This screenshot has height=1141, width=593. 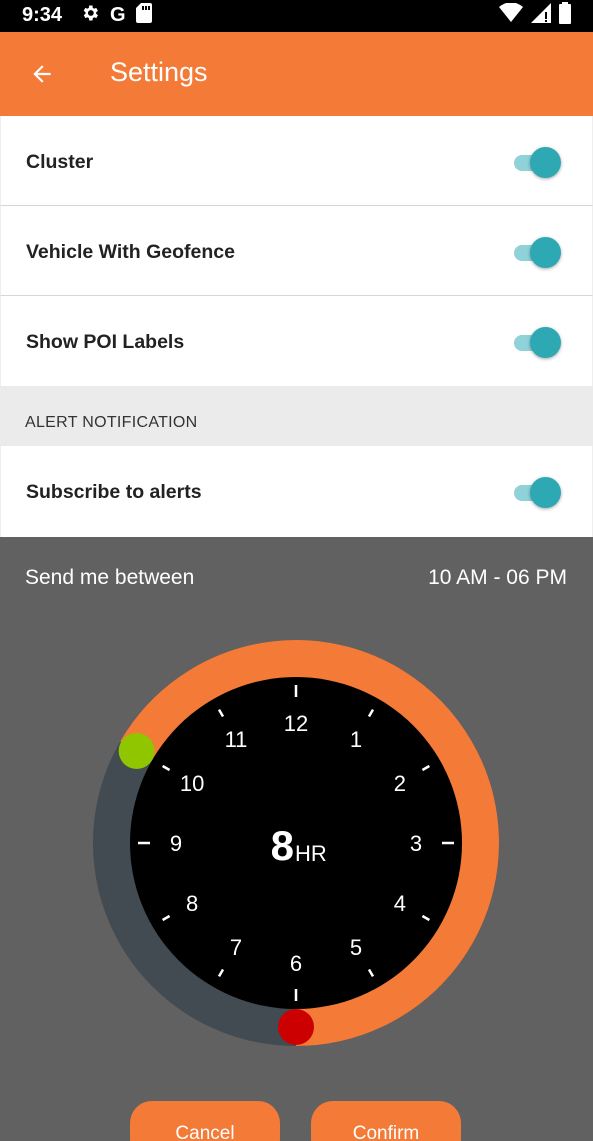 What do you see at coordinates (282, 845) in the screenshot?
I see `duration-value: 8` at bounding box center [282, 845].